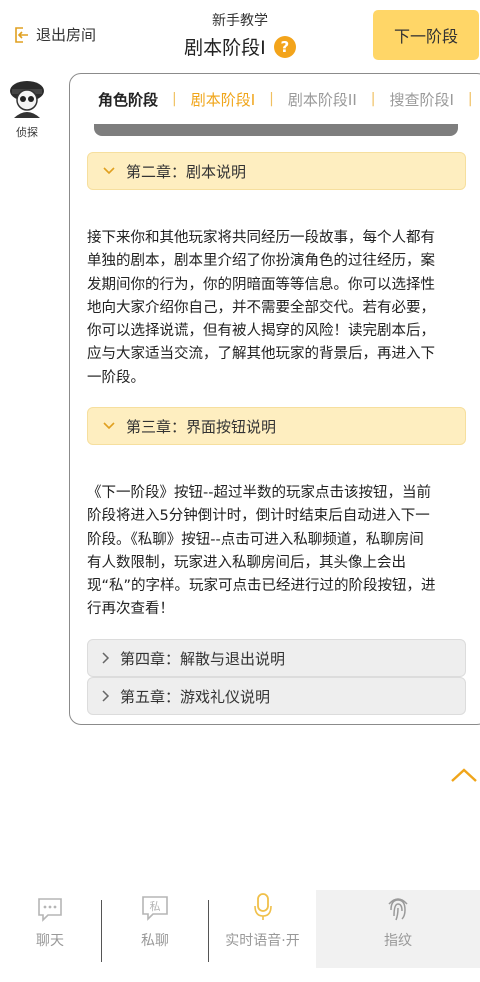 Image resolution: width=480 pixels, height=982 pixels. I want to click on fingerprint-icon, so click(398, 909).